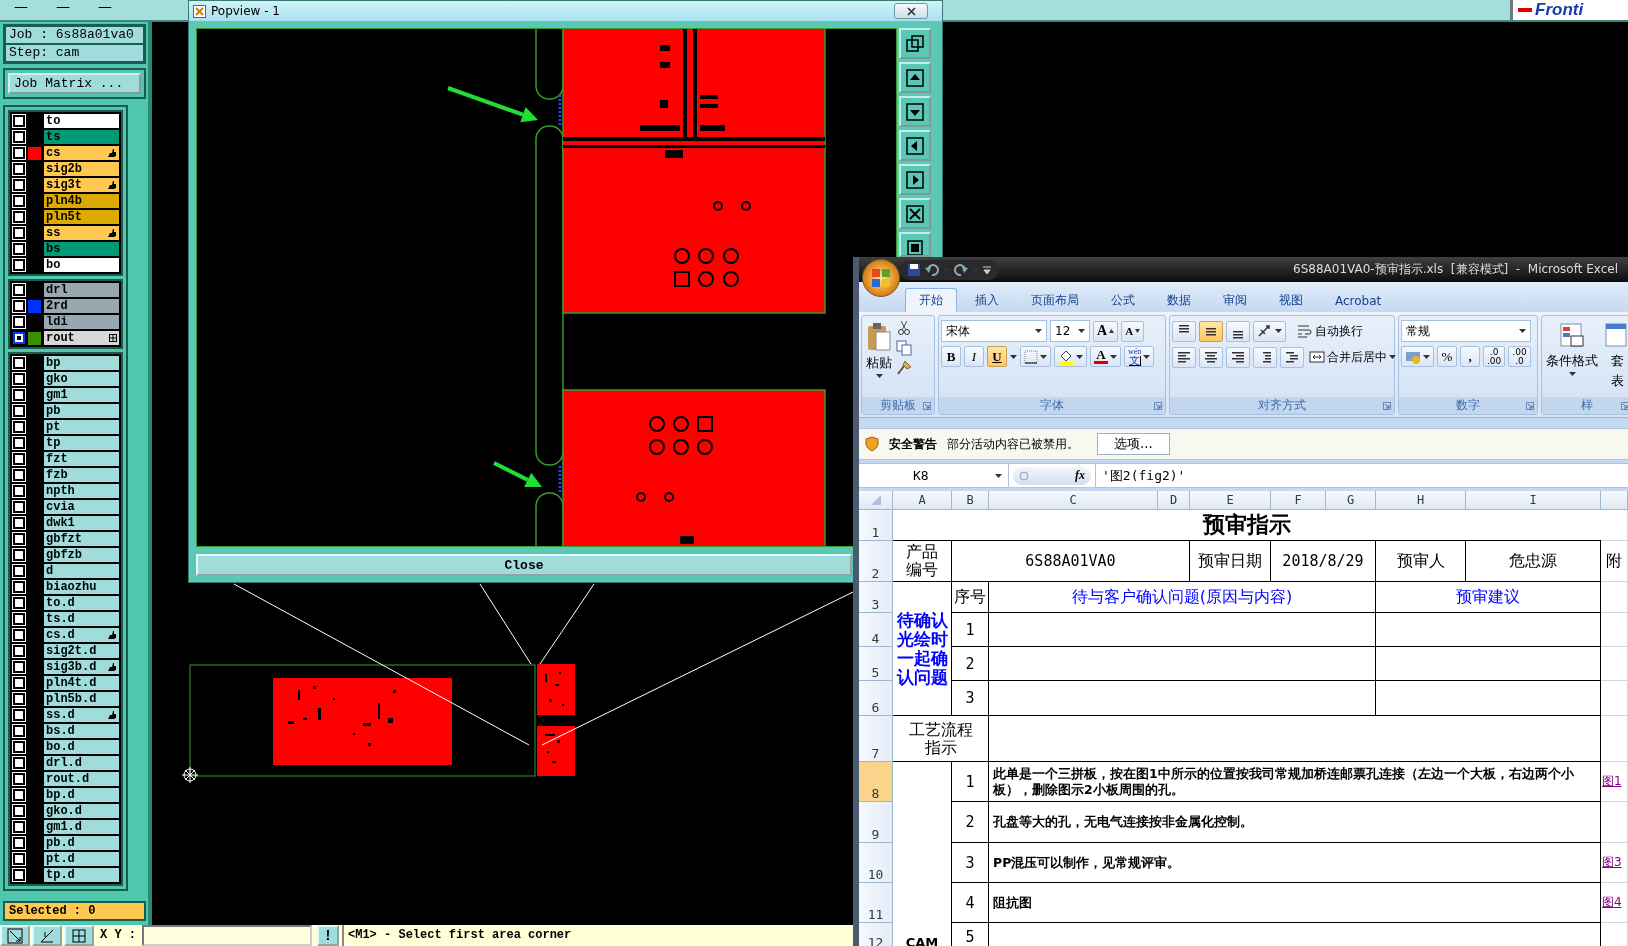 This screenshot has height=946, width=1628. What do you see at coordinates (876, 664) in the screenshot?
I see `row-header: 5` at bounding box center [876, 664].